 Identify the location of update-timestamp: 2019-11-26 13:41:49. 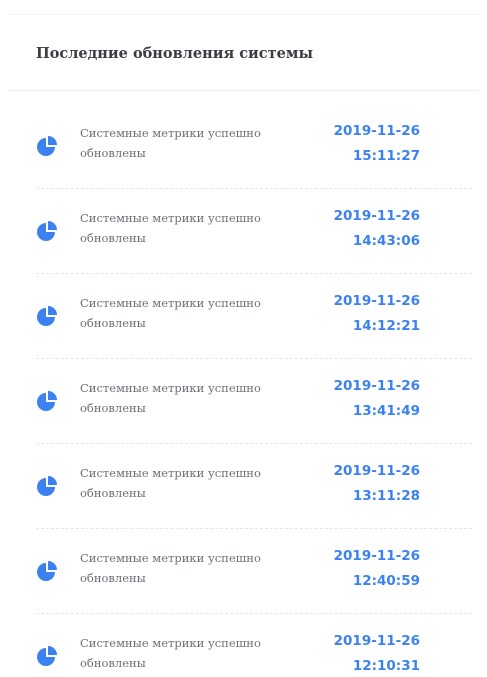
(355, 391).